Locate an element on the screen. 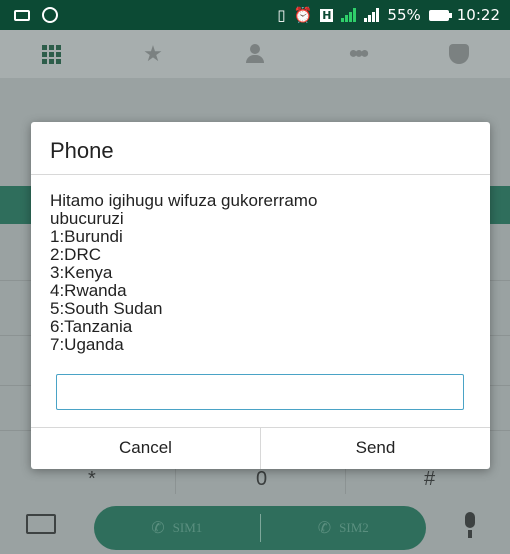  battery-percent: 55% is located at coordinates (404, 15).